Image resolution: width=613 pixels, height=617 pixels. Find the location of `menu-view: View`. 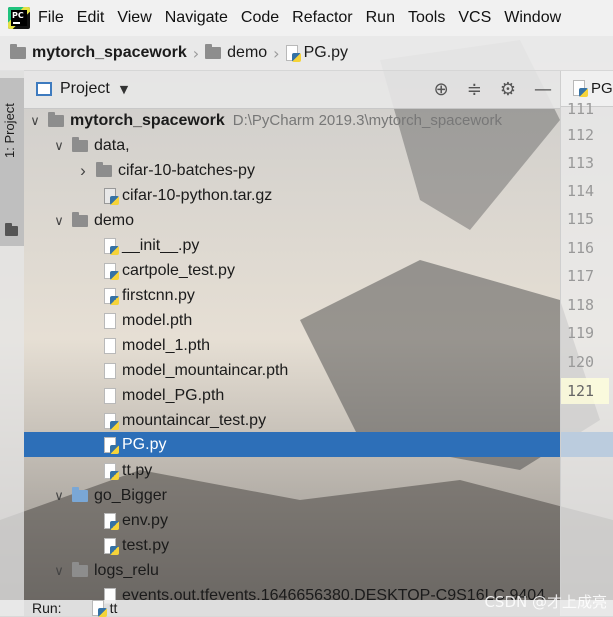

menu-view: View is located at coordinates (134, 18).